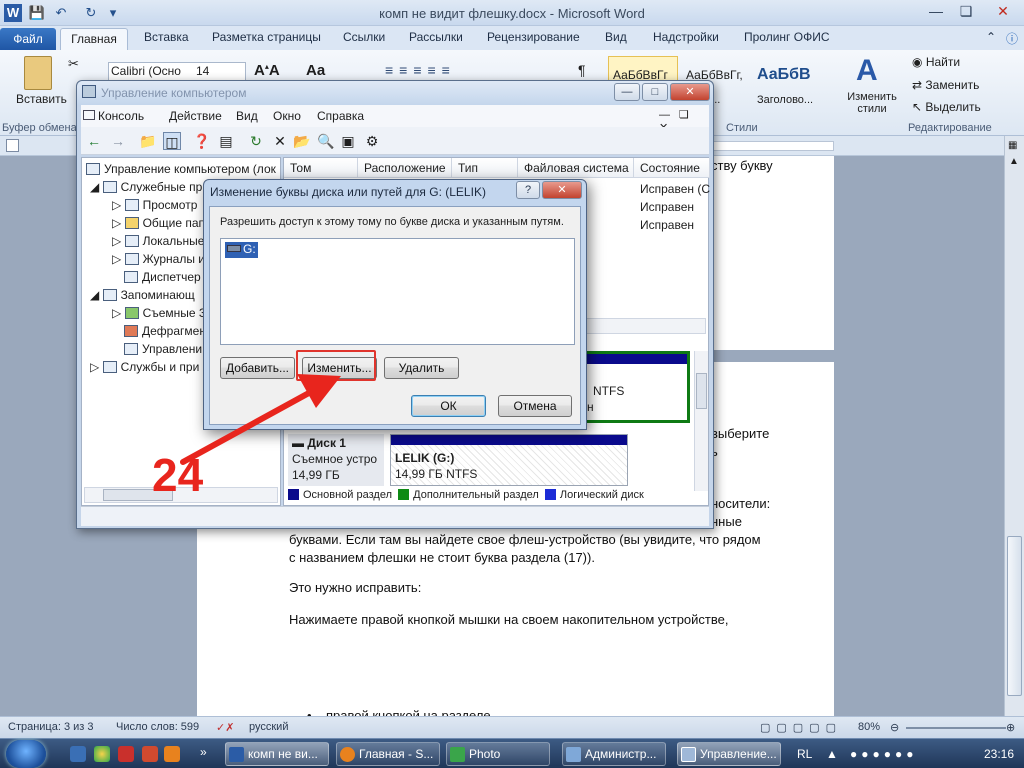  Describe the element at coordinates (869, 727) in the screenshot. I see `zoom-level: 80%` at that location.